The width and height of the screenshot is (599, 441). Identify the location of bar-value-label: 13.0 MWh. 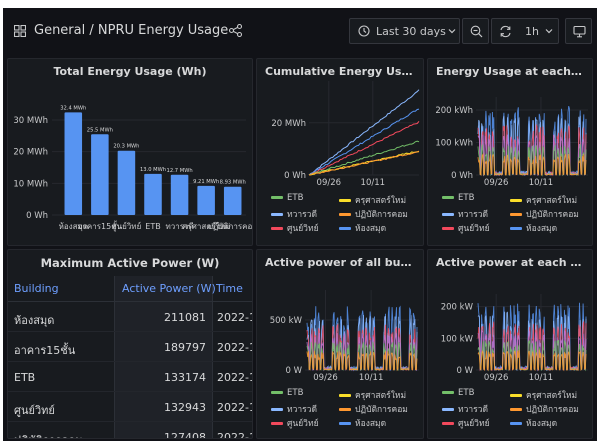
(153, 170).